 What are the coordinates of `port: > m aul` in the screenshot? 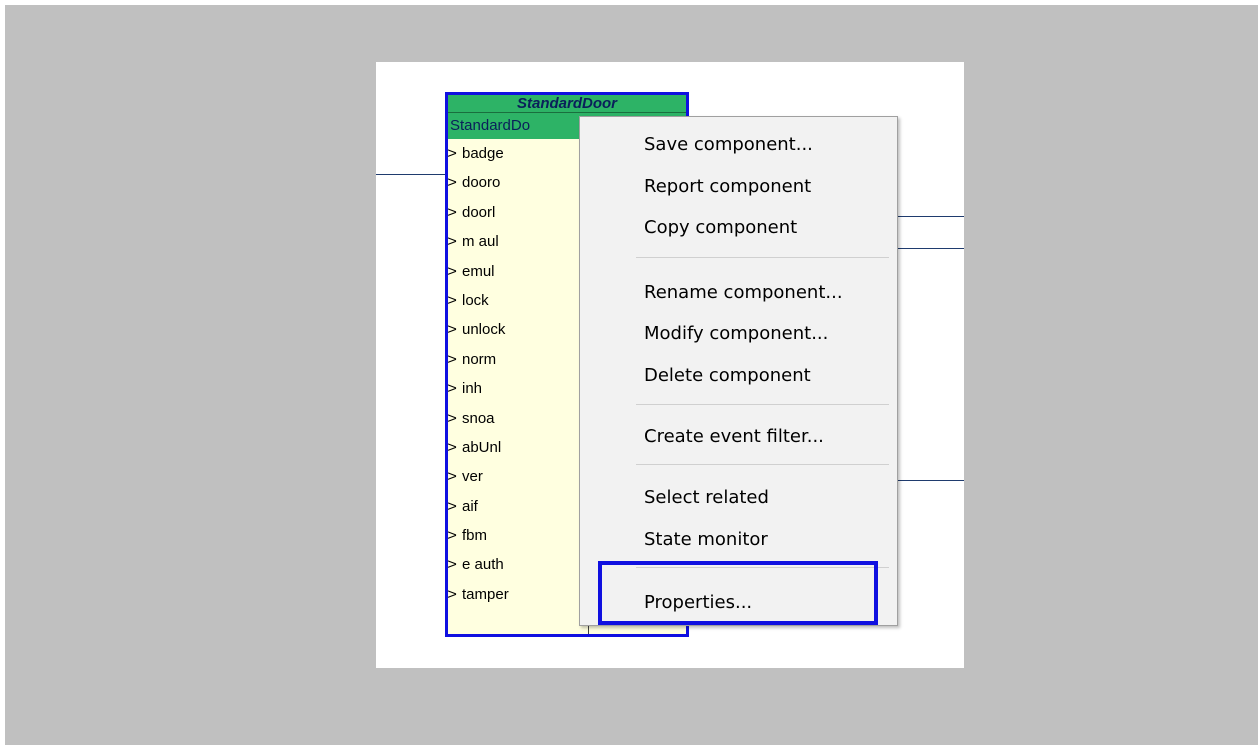 It's located at (517, 241).